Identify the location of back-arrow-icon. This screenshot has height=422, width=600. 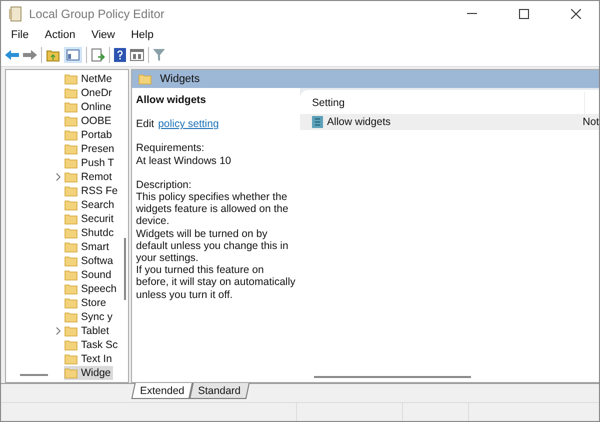
(12, 55).